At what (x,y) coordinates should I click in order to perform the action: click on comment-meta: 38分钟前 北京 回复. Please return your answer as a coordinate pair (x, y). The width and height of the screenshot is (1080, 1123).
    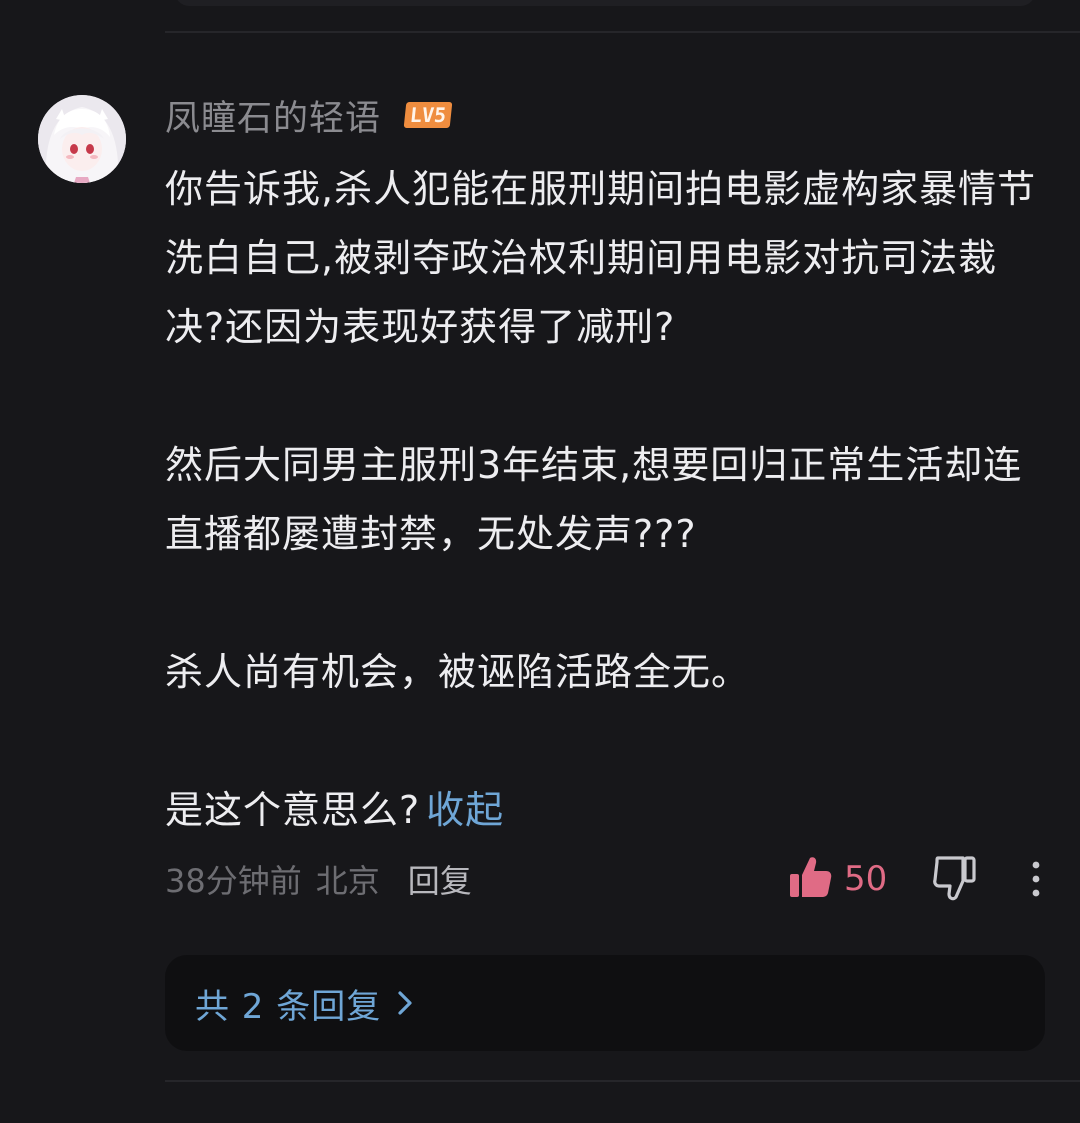
    Looking at the image, I should click on (318, 879).